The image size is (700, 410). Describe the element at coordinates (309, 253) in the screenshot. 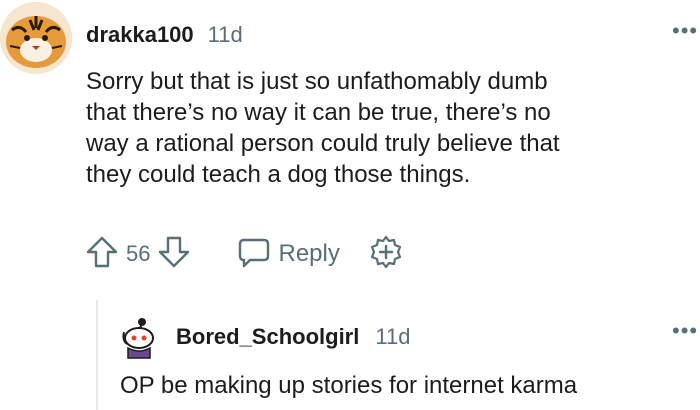

I see `reply-label: Reply` at that location.